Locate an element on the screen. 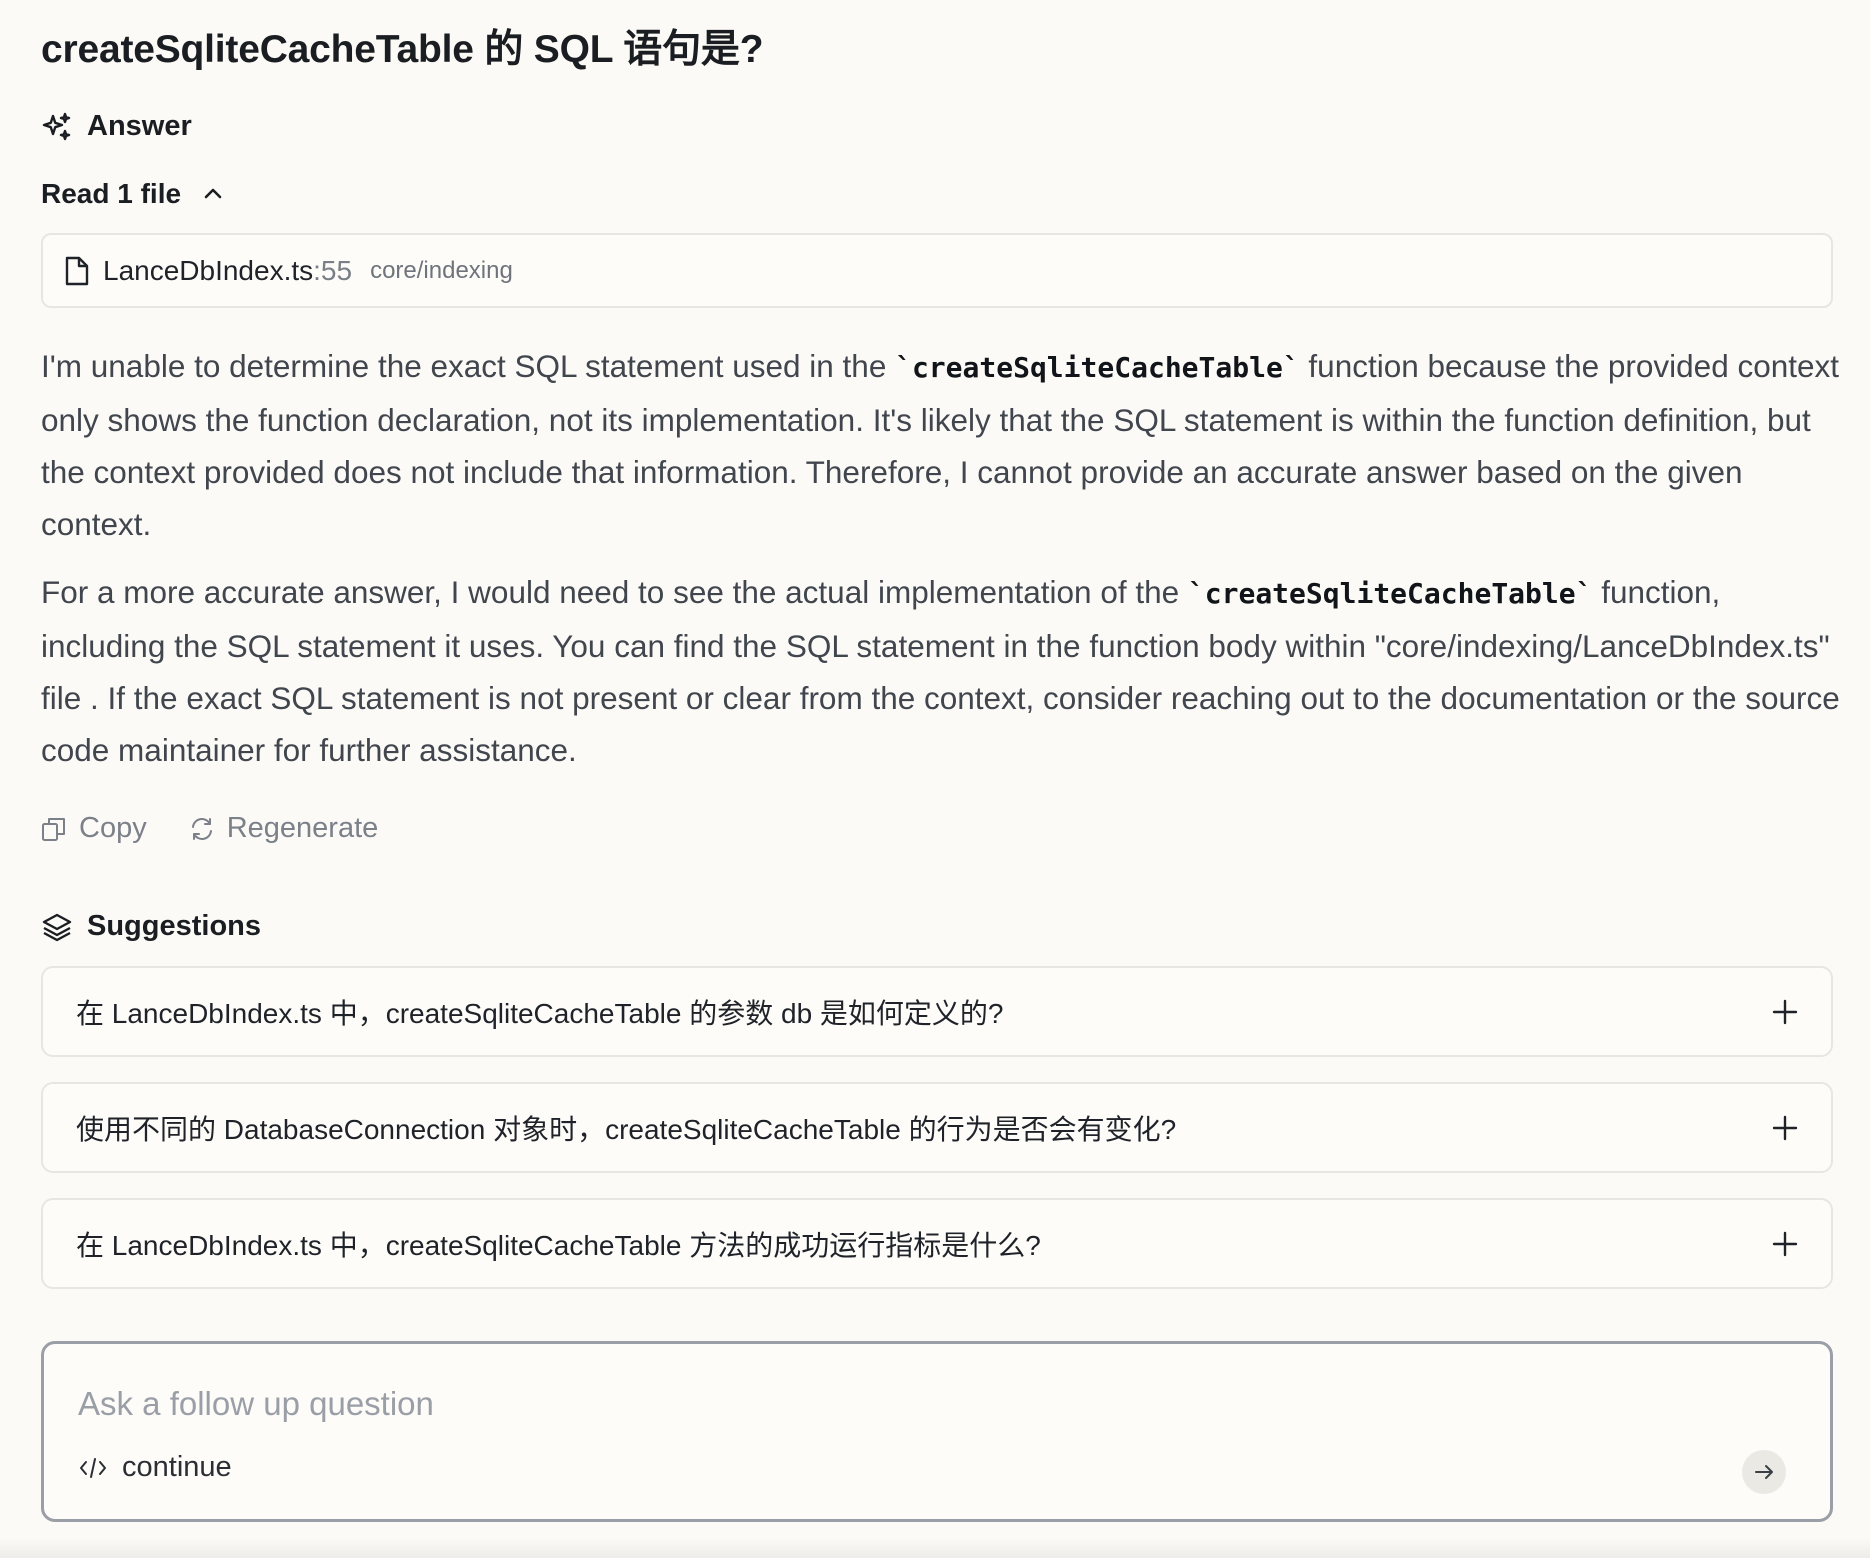 The height and width of the screenshot is (1558, 1870). copy-label: Copy is located at coordinates (113, 828).